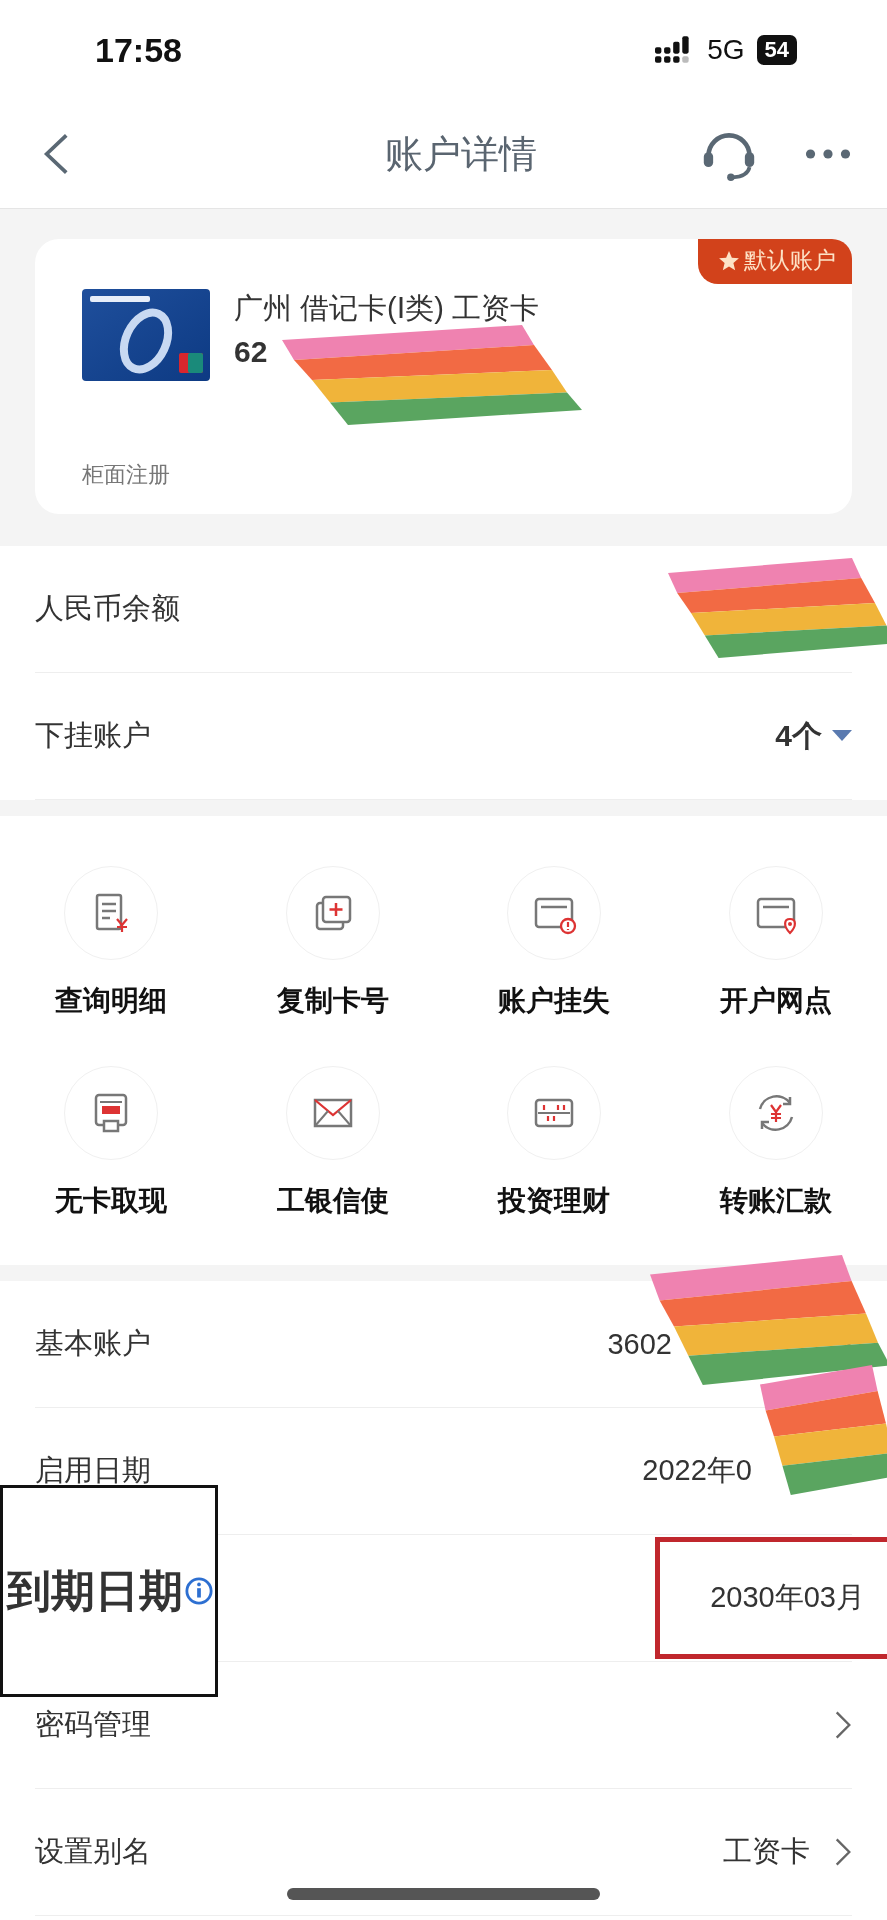  What do you see at coordinates (554, 1001) in the screenshot?
I see `action-label: 账户挂失` at bounding box center [554, 1001].